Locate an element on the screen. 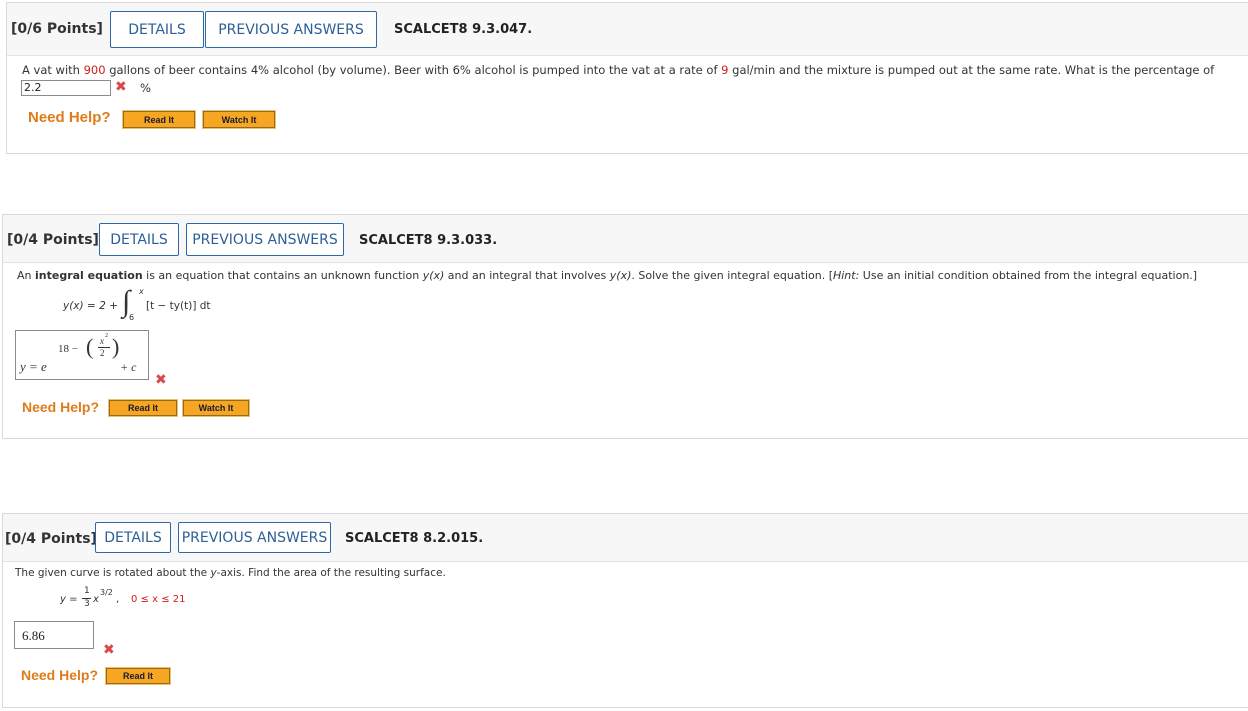 This screenshot has height=711, width=1248. answer-input: y = e 18 − ( x 2 2 ) + c is located at coordinates (82, 355).